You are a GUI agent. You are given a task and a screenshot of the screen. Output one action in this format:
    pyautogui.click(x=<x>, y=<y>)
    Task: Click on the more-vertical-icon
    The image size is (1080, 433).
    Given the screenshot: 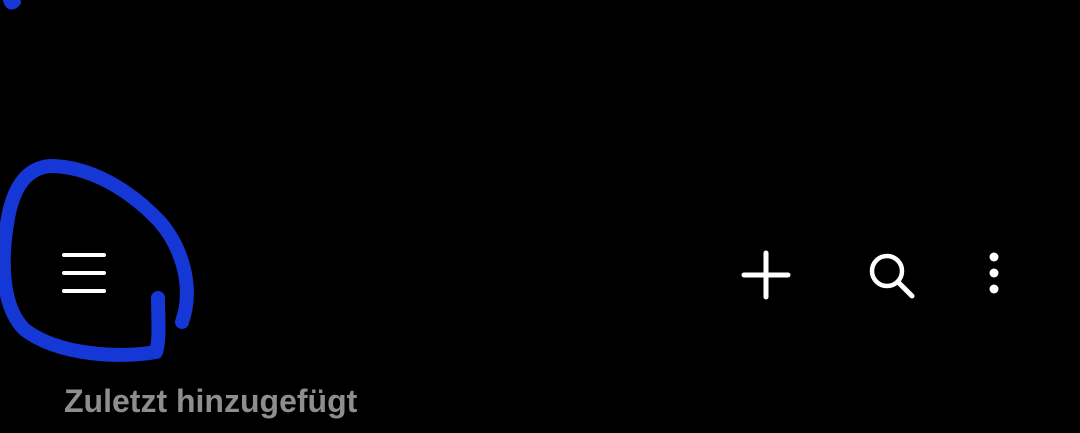 What is the action you would take?
    pyautogui.click(x=994, y=273)
    